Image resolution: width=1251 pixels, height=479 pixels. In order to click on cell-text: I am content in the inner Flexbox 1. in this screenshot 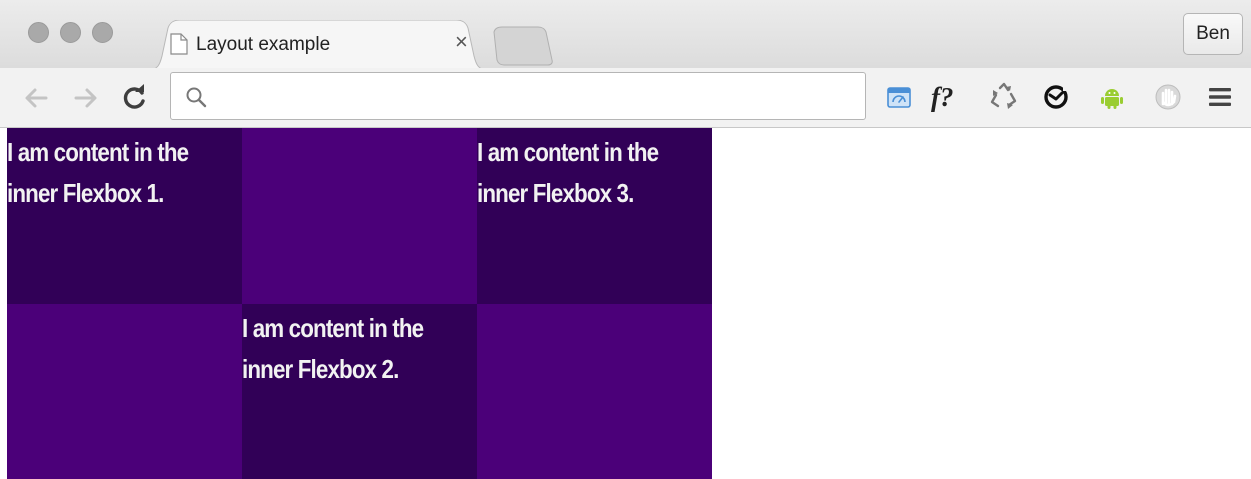, I will do `click(108, 173)`.